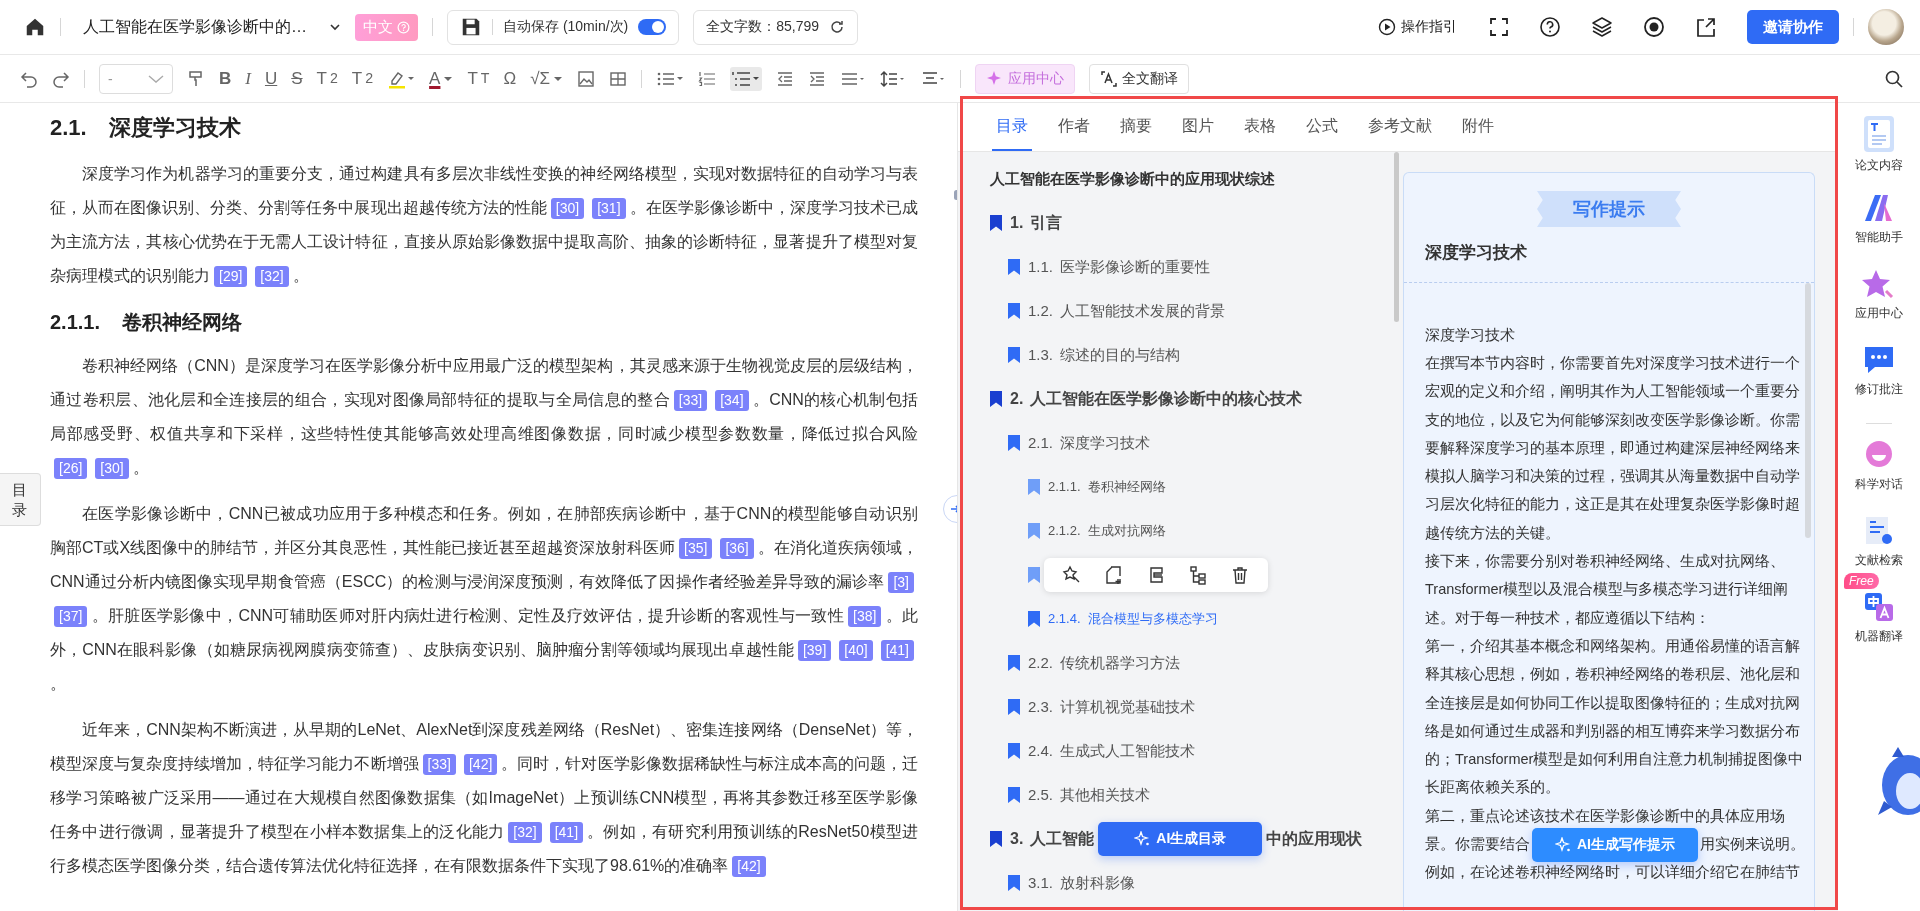  I want to click on fullscreen-icon, so click(1499, 27).